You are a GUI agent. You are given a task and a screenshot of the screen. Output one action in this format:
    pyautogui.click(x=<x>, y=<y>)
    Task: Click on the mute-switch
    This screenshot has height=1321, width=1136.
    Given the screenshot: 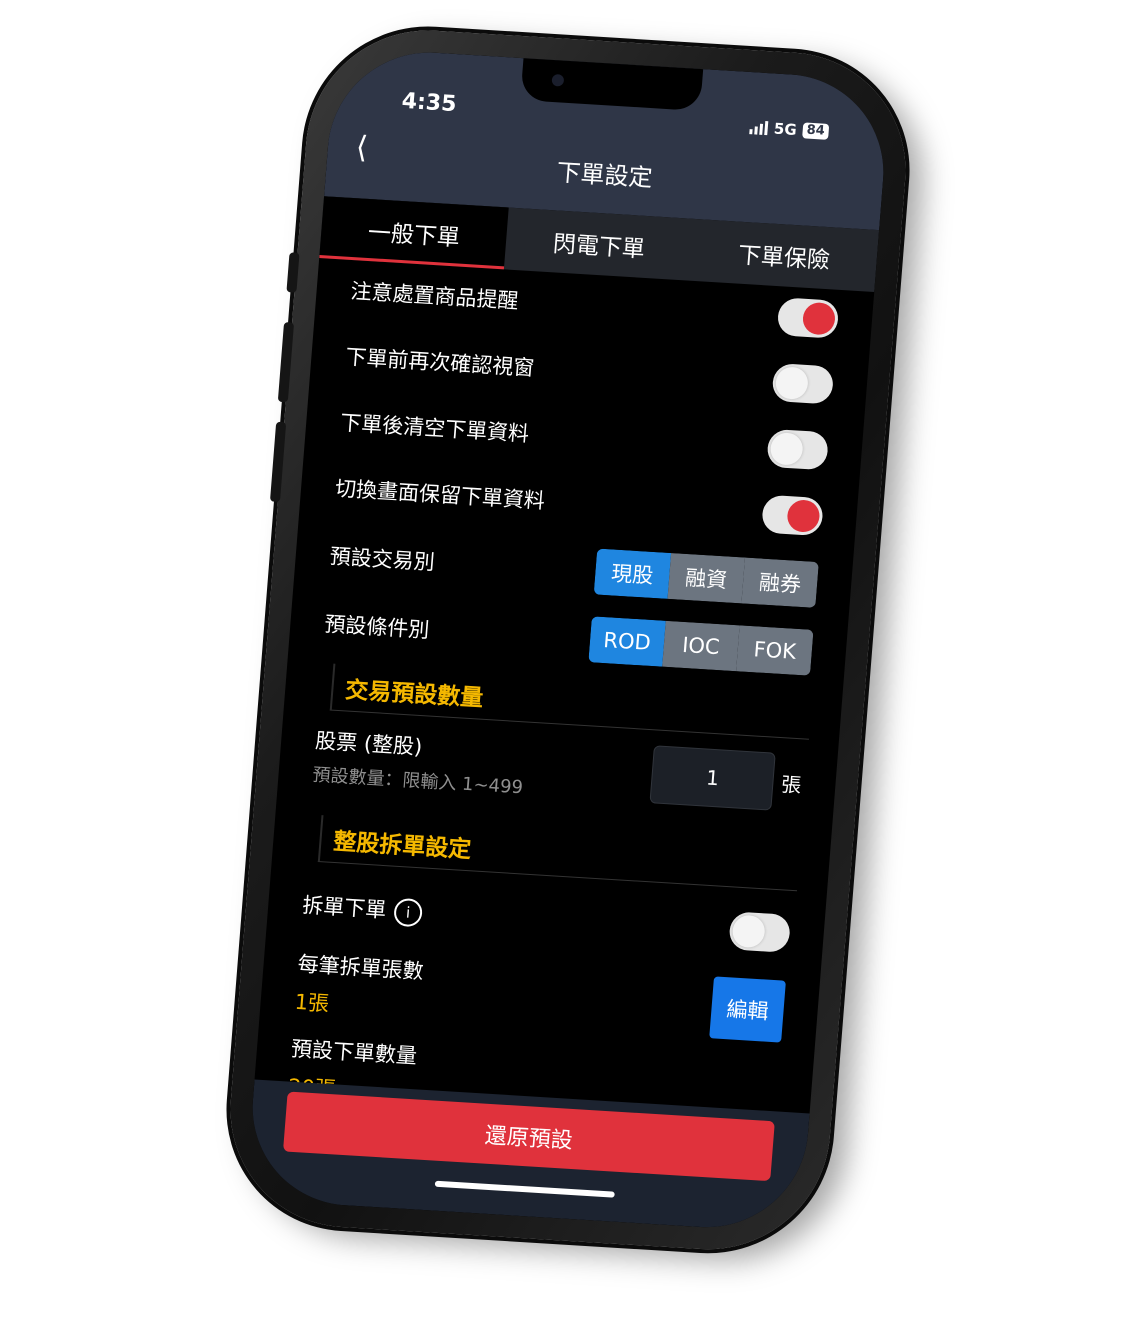 What is the action you would take?
    pyautogui.click(x=293, y=272)
    